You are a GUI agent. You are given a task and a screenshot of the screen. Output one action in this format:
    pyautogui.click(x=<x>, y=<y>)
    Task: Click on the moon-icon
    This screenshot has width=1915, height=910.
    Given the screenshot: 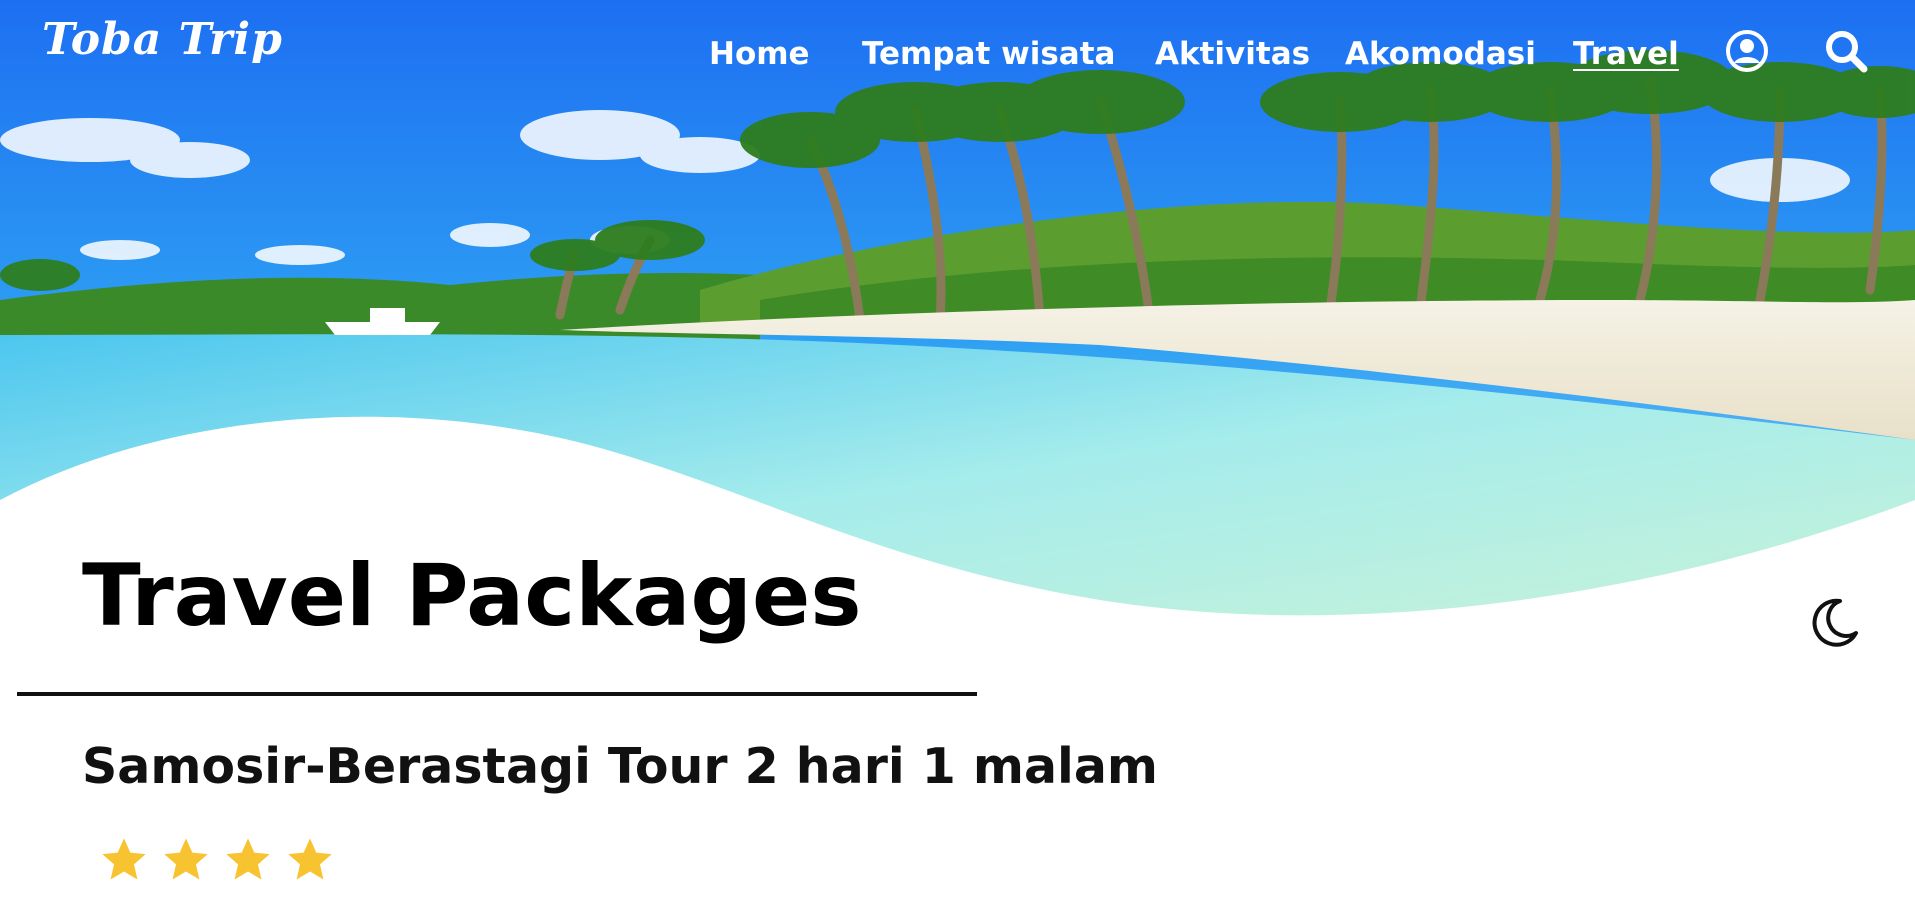 What is the action you would take?
    pyautogui.click(x=1834, y=623)
    